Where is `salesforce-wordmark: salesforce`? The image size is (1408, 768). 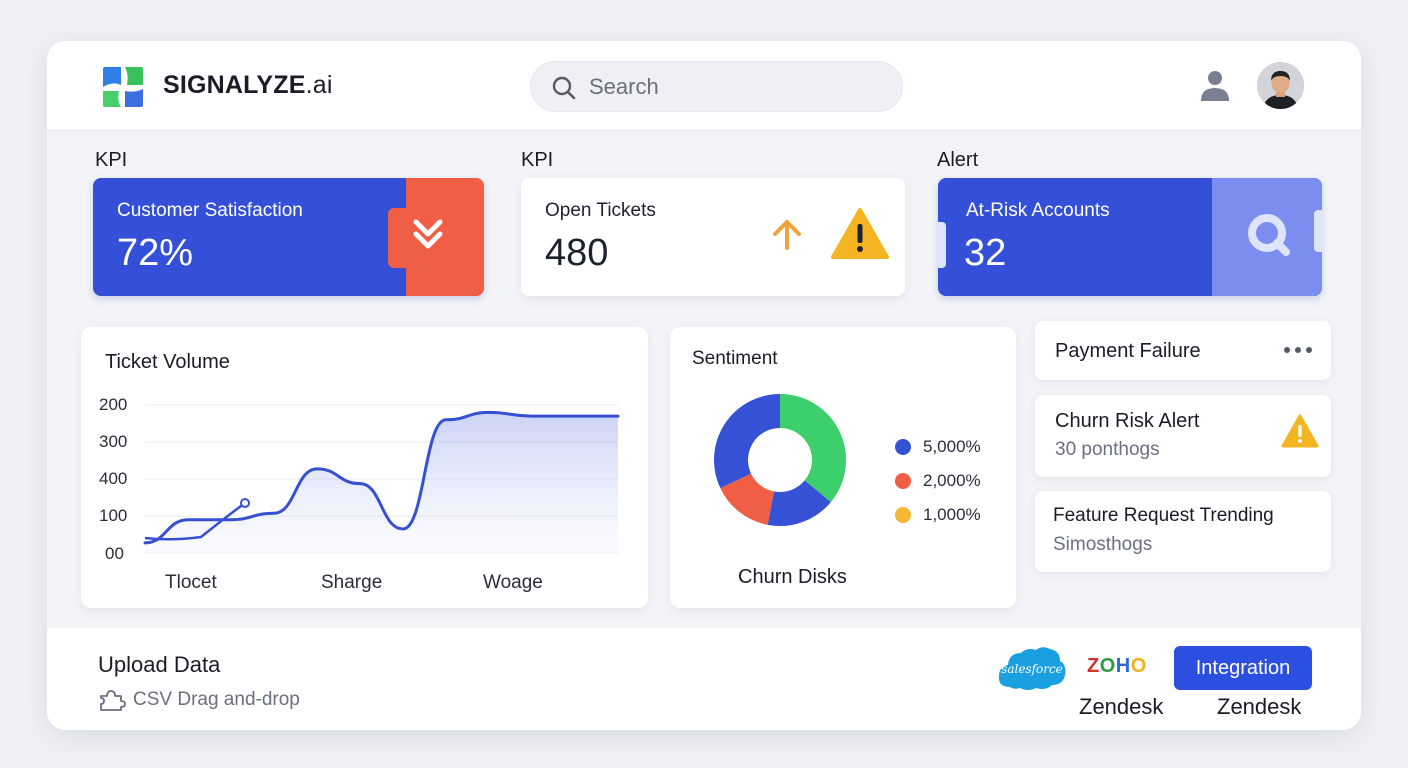
salesforce-wordmark: salesforce is located at coordinates (1032, 669).